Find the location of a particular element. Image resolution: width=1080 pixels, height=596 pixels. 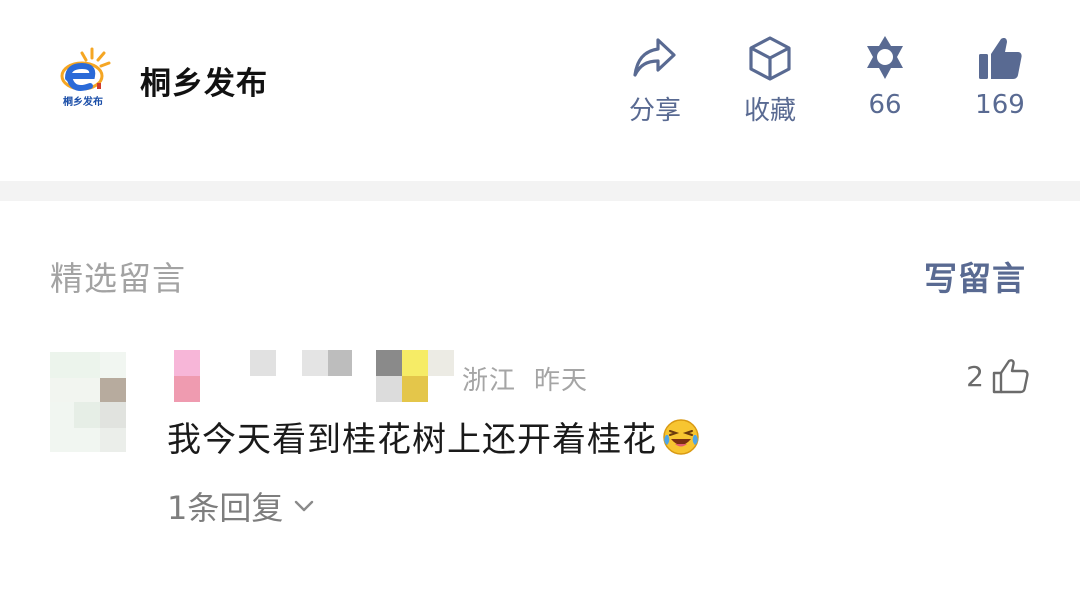

thumbs-up-outline-icon is located at coordinates (1010, 376).